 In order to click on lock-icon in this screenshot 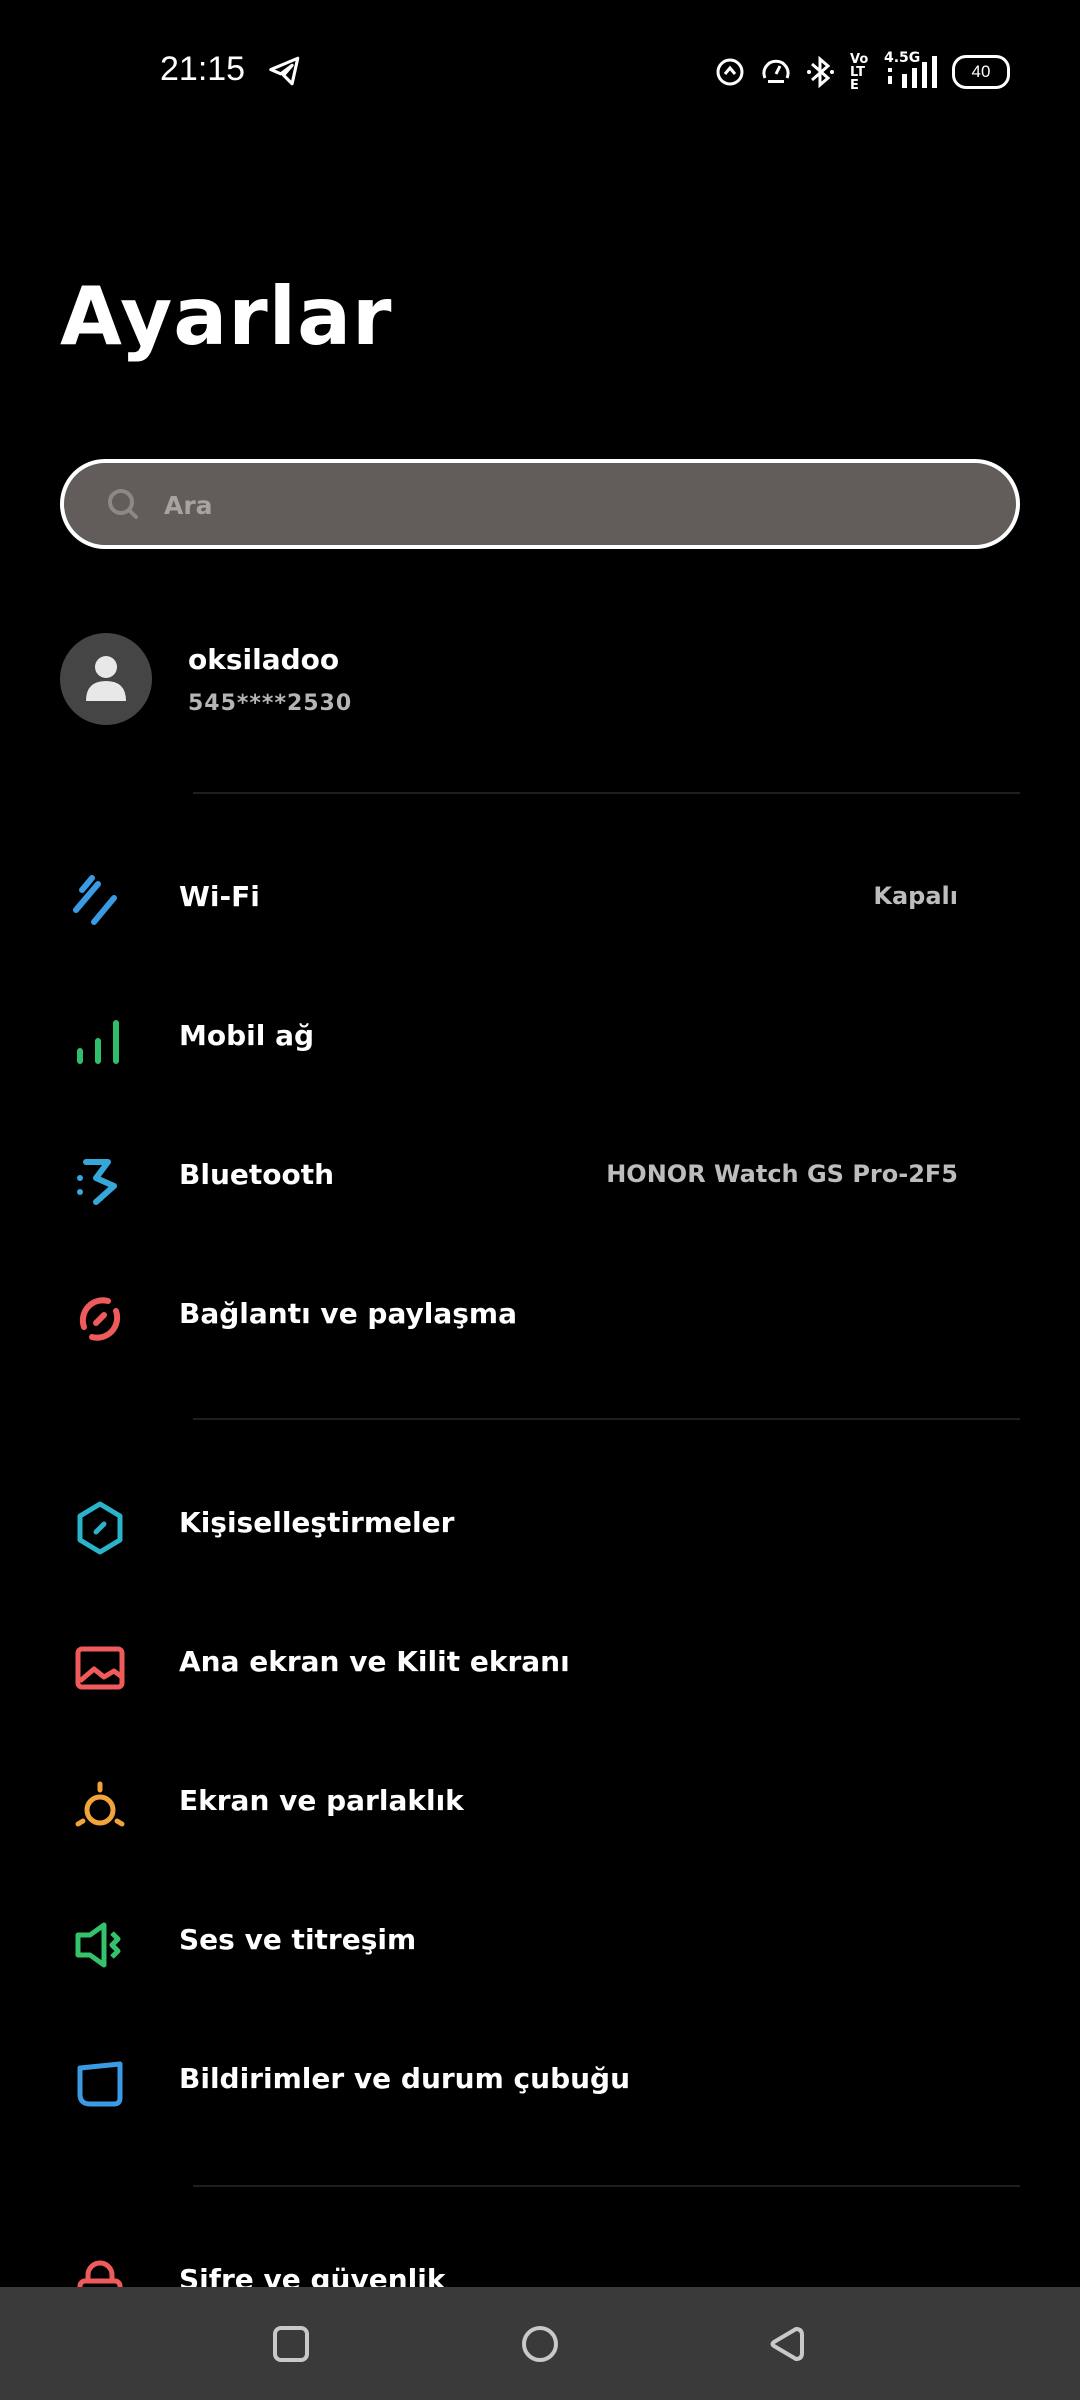, I will do `click(100, 2273)`.